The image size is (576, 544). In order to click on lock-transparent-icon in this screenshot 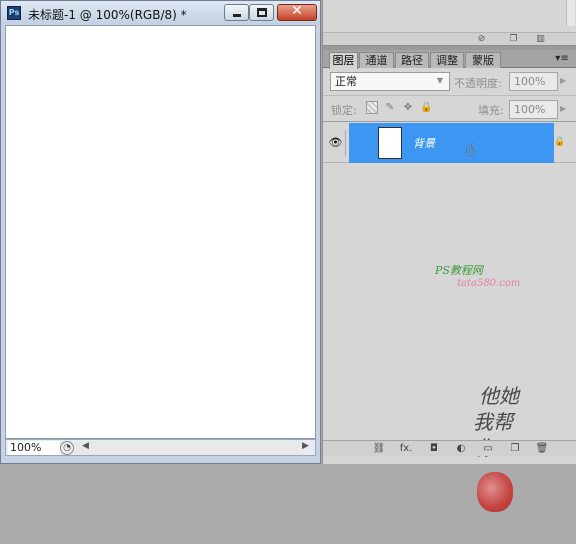, I will do `click(372, 107)`.